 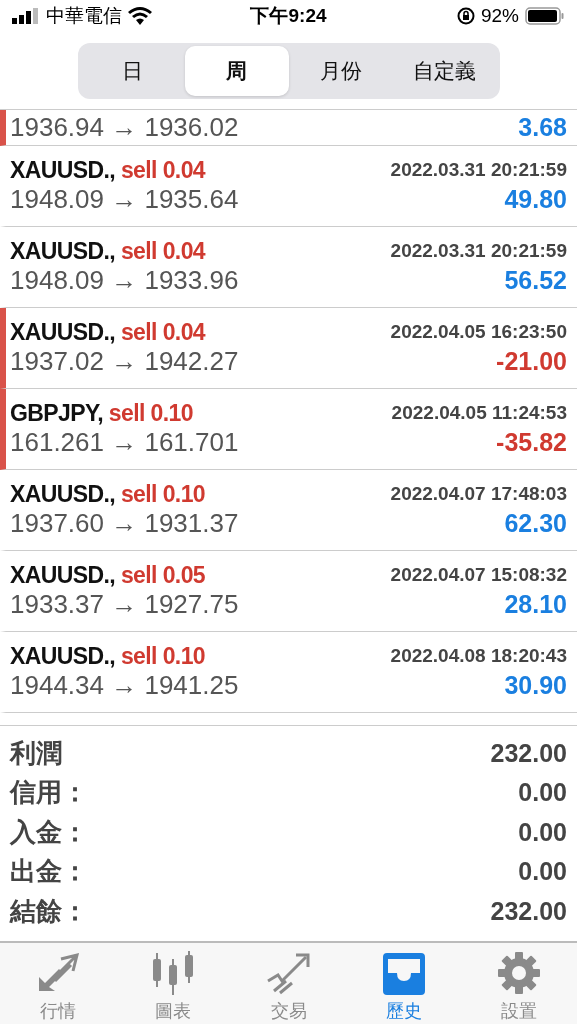 I want to click on summary-label: 利潤, so click(x=36, y=753).